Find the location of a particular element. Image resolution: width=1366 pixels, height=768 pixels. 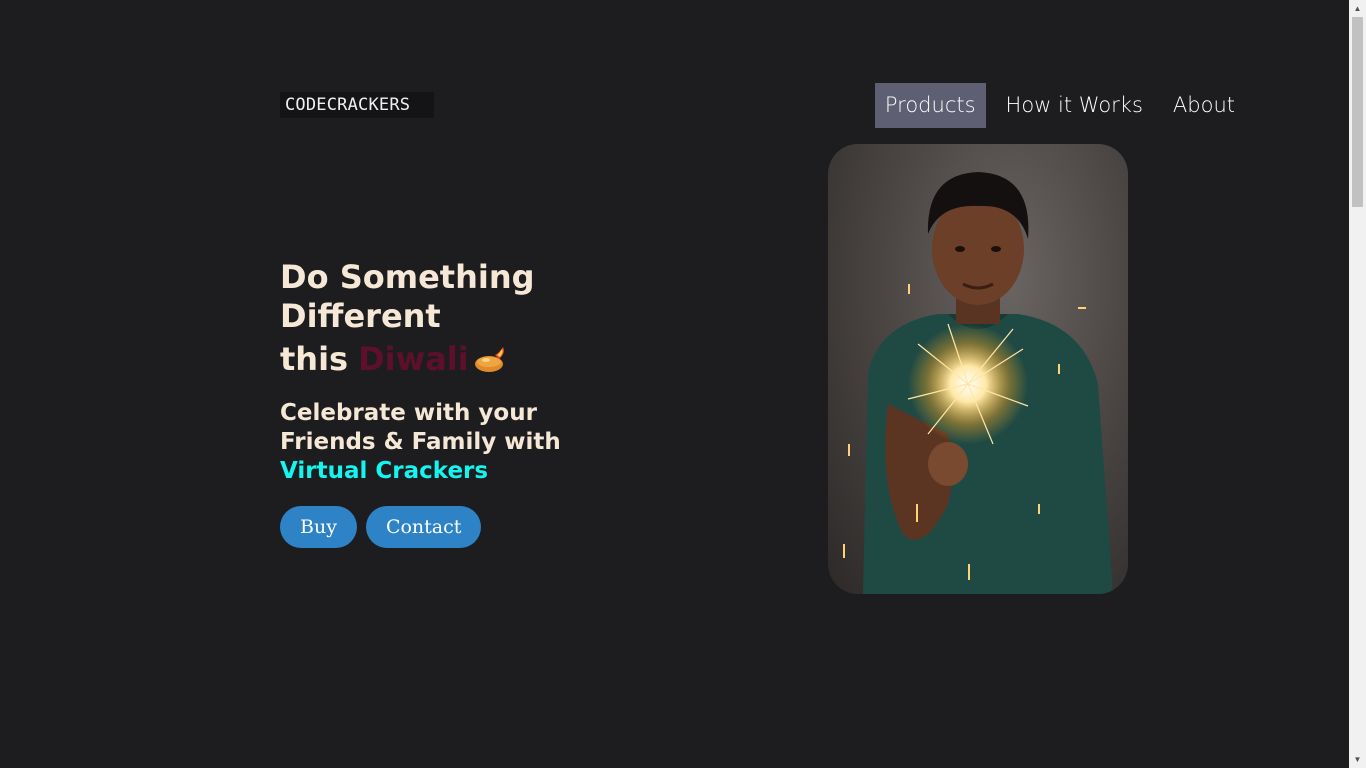

main-nav: Products How it Works About is located at coordinates (1055, 105).